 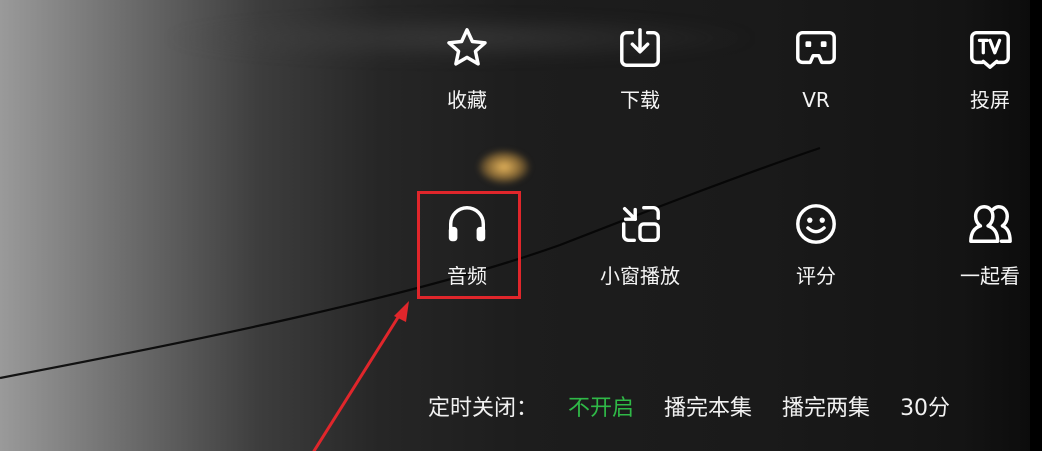 What do you see at coordinates (925, 409) in the screenshot?
I see `timer-option-30-minutes: 30分` at bounding box center [925, 409].